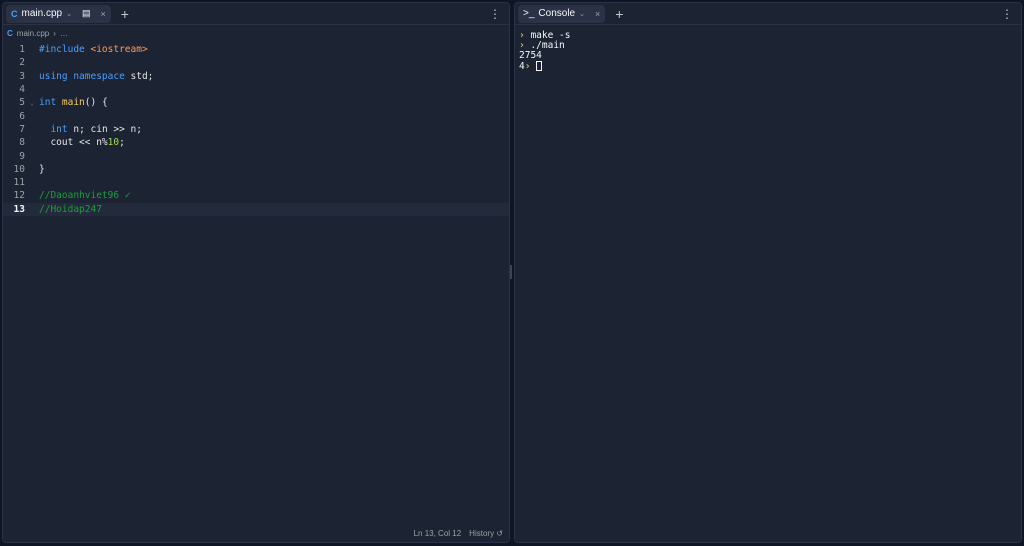 Image resolution: width=1024 pixels, height=546 pixels. I want to click on tab-label: Console, so click(557, 13).